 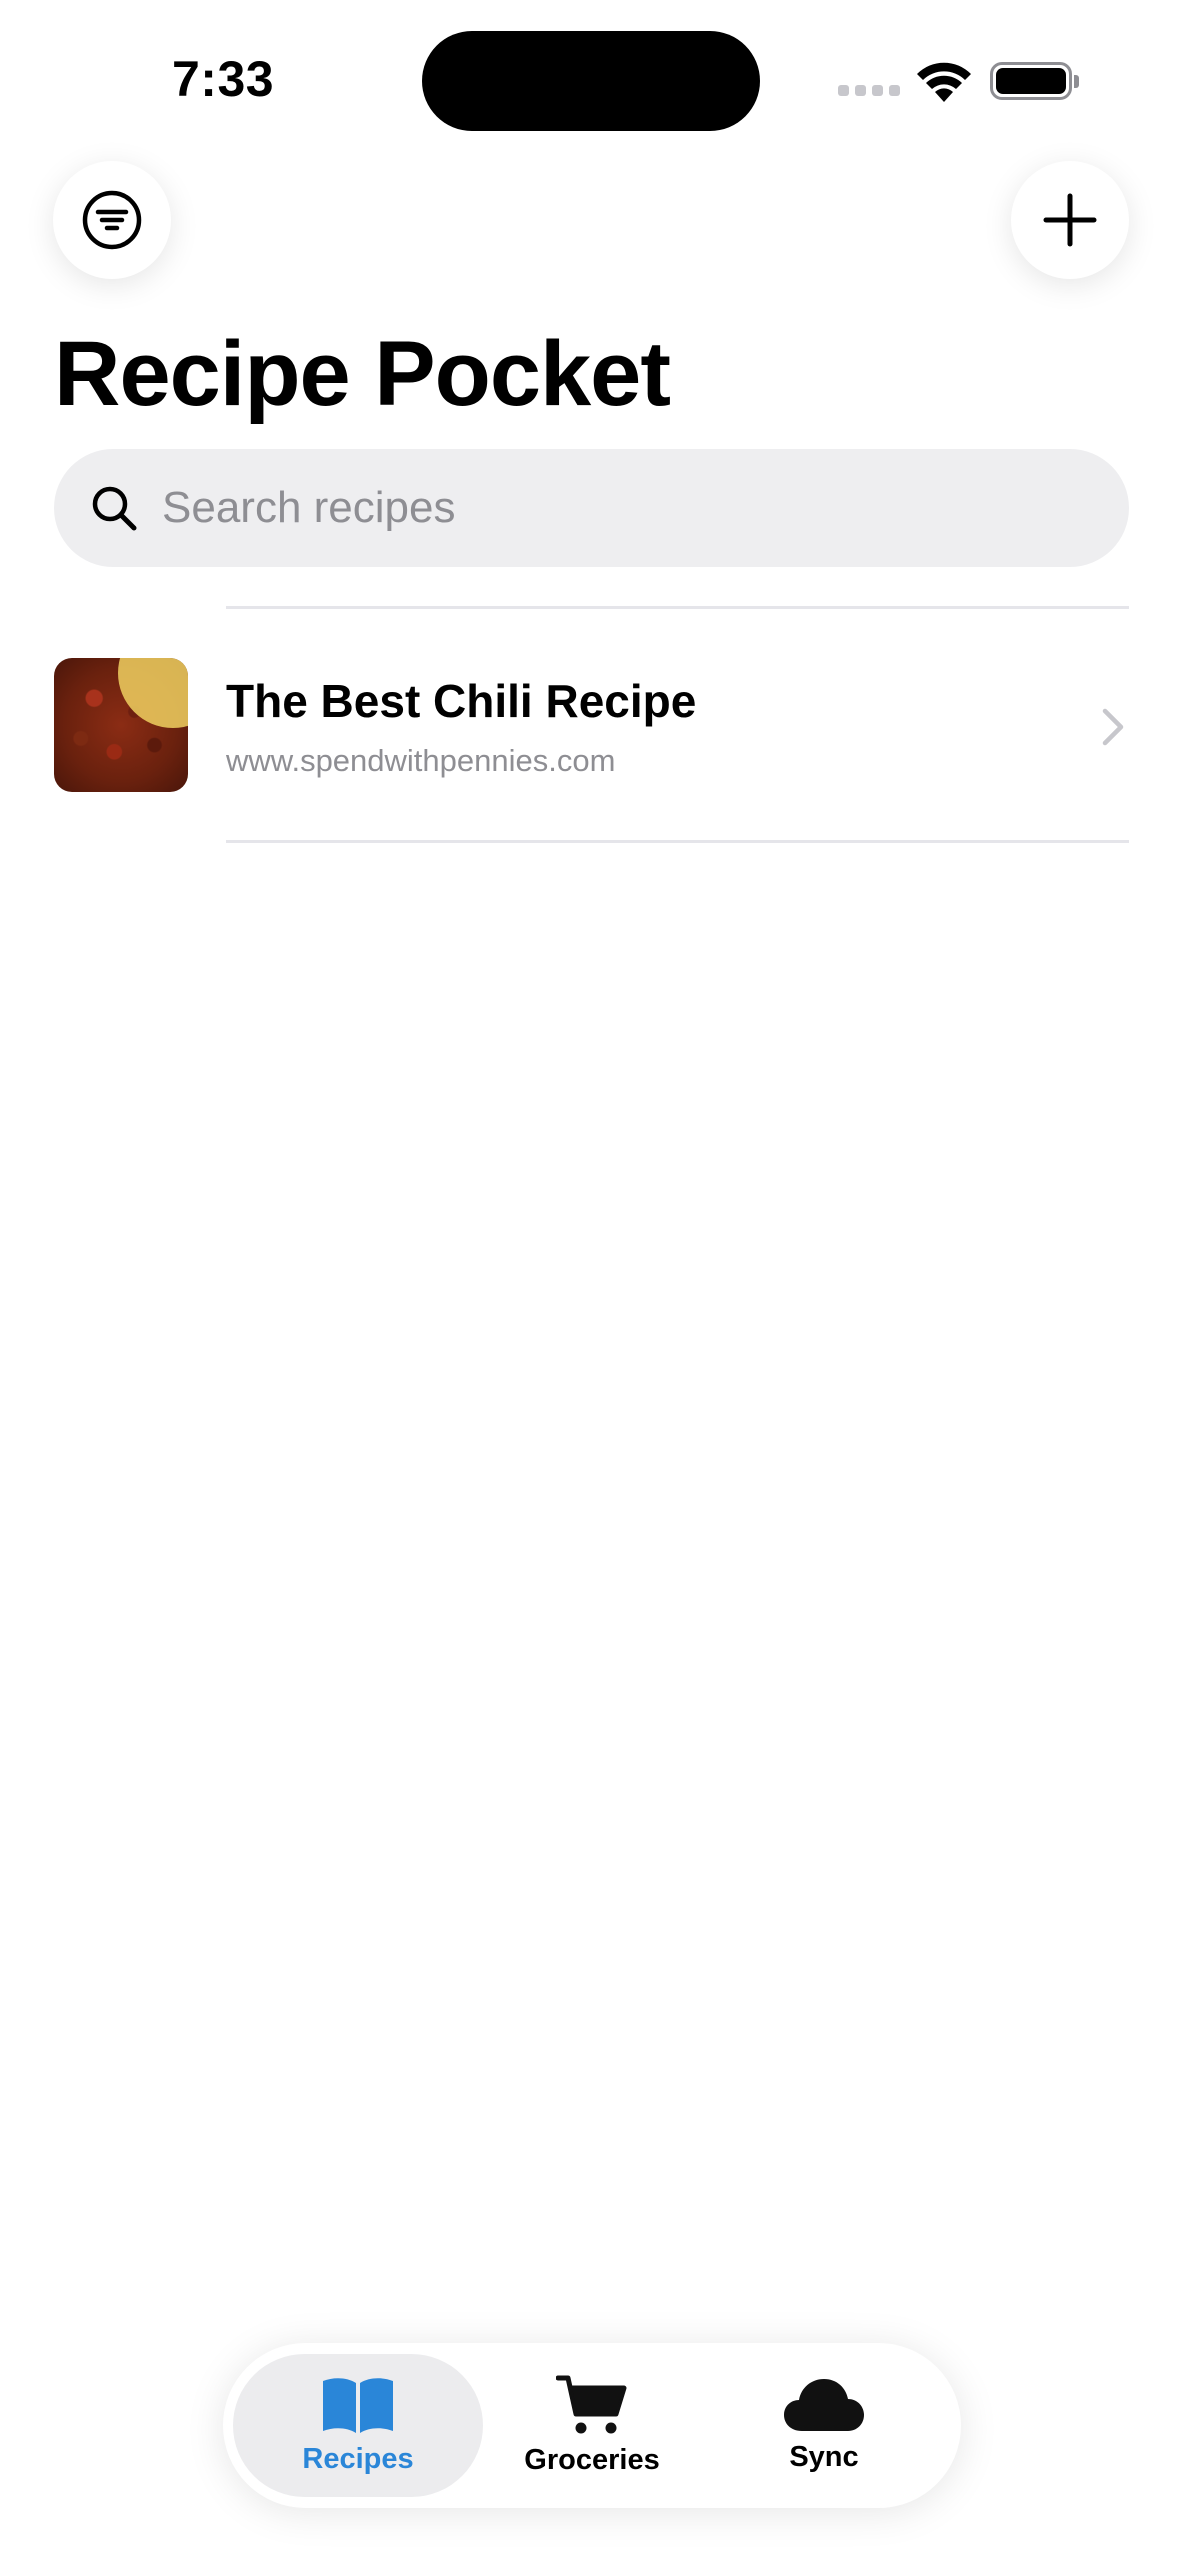 I want to click on plus-icon, so click(x=1070, y=220).